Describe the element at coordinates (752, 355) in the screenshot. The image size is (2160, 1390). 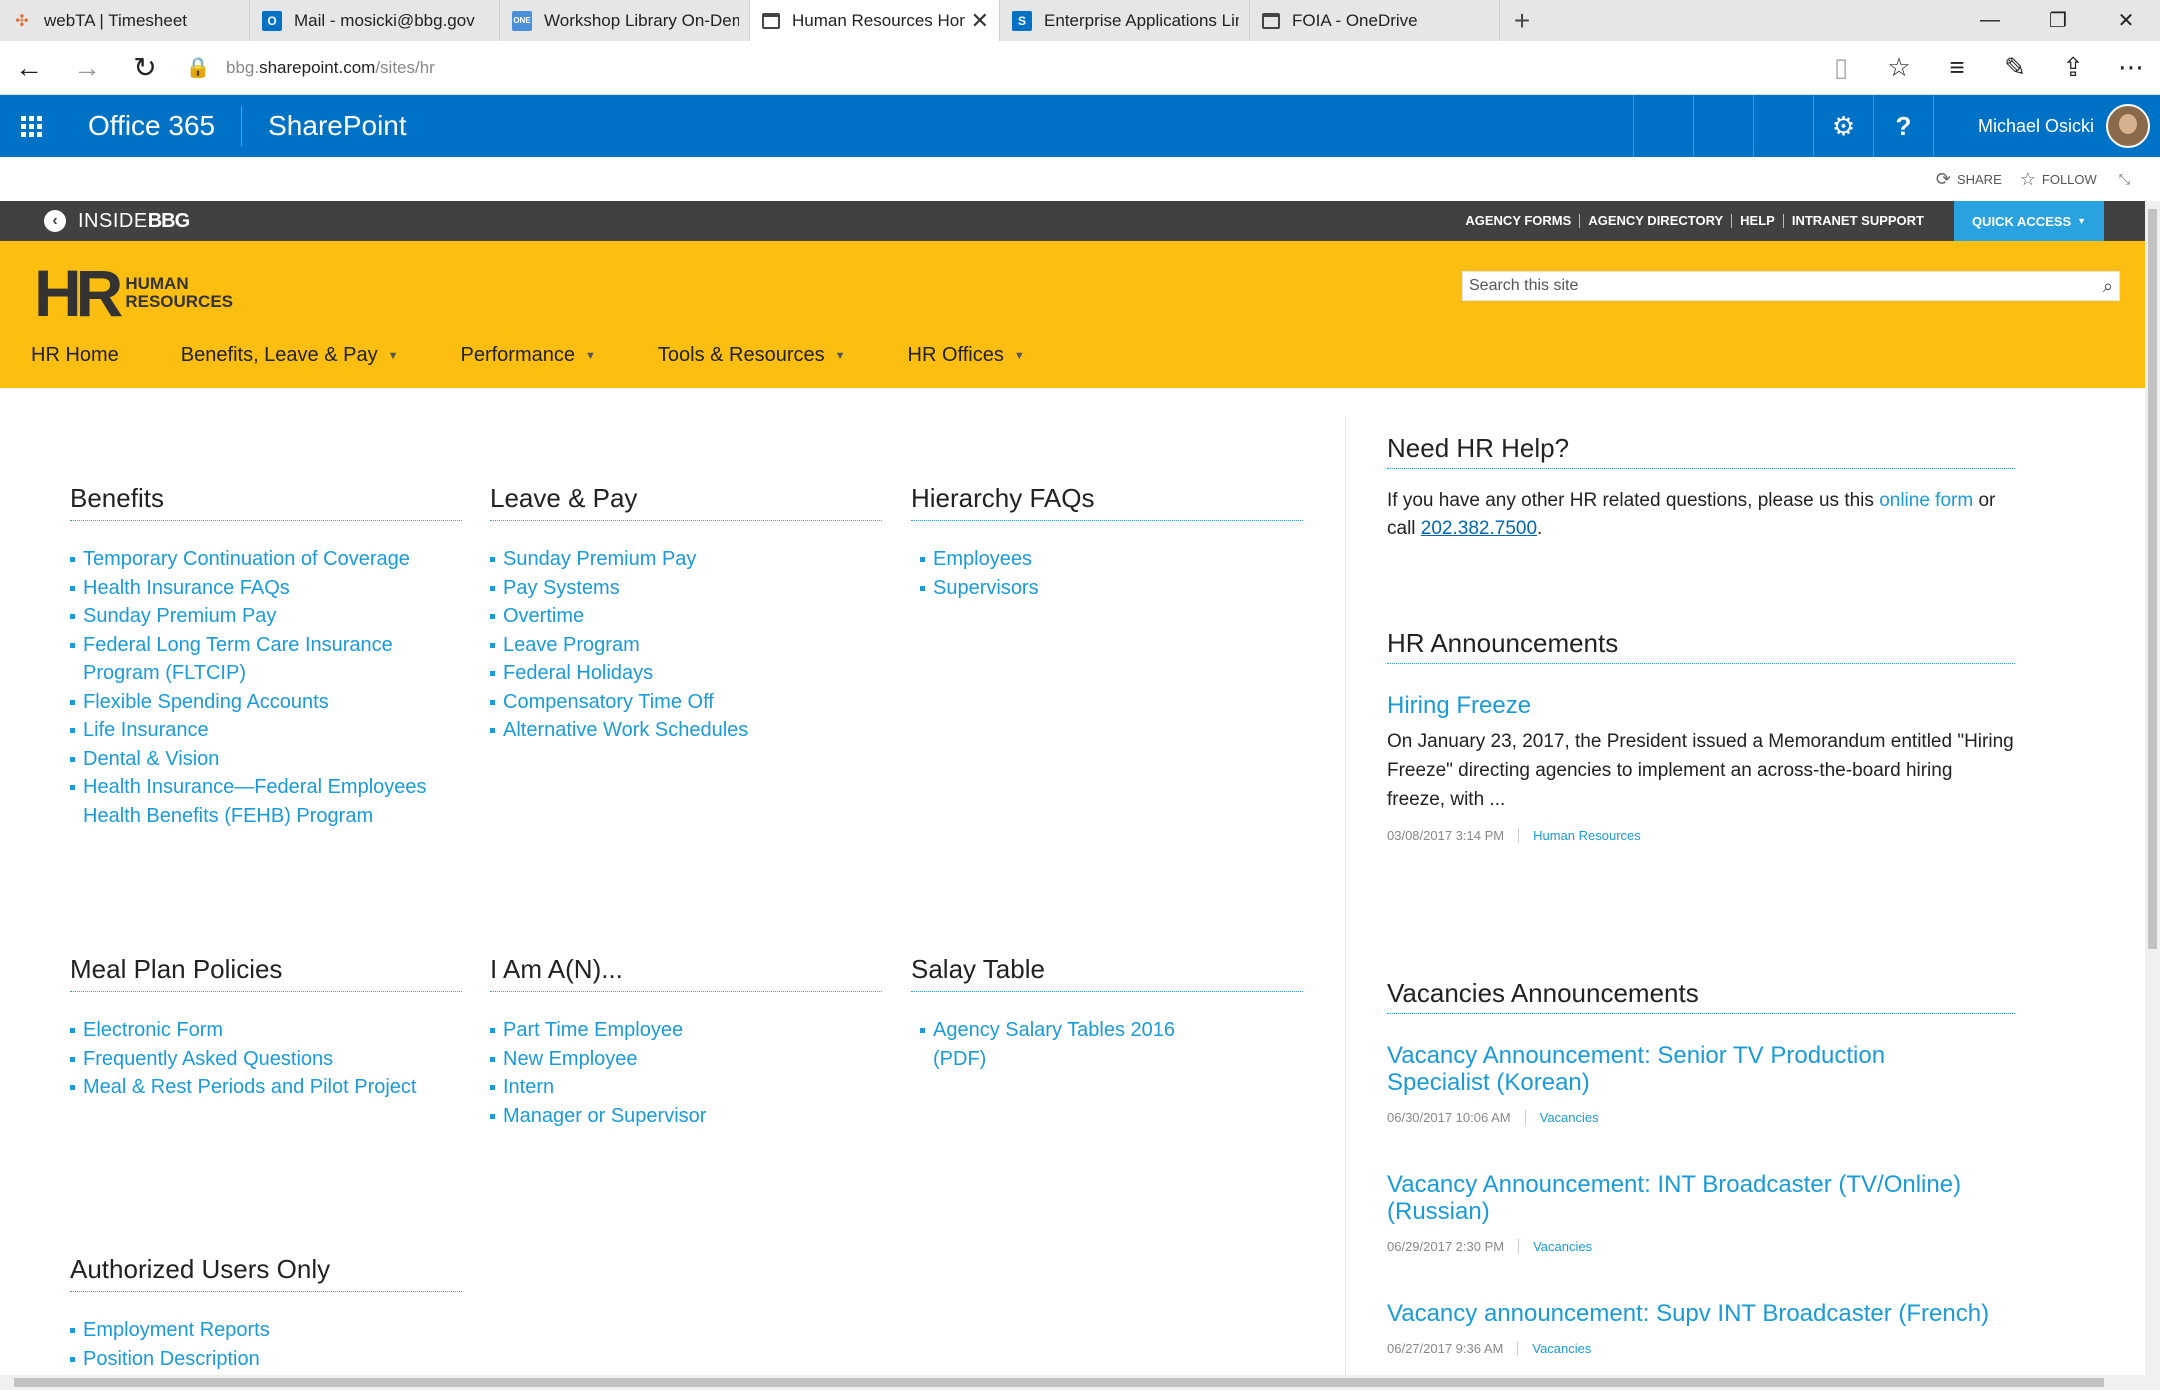
I see `nav-tools-resources: Tools & Resources ▼` at that location.